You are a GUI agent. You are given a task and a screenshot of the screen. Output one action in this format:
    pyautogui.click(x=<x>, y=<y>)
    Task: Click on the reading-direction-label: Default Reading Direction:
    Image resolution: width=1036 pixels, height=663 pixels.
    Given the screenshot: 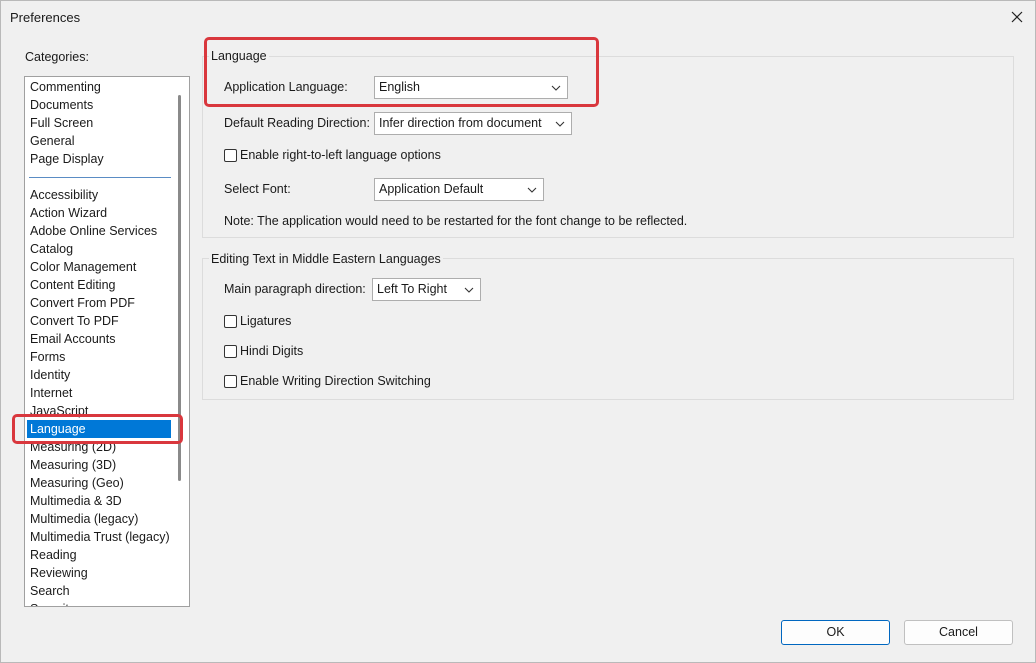 What is the action you would take?
    pyautogui.click(x=297, y=123)
    